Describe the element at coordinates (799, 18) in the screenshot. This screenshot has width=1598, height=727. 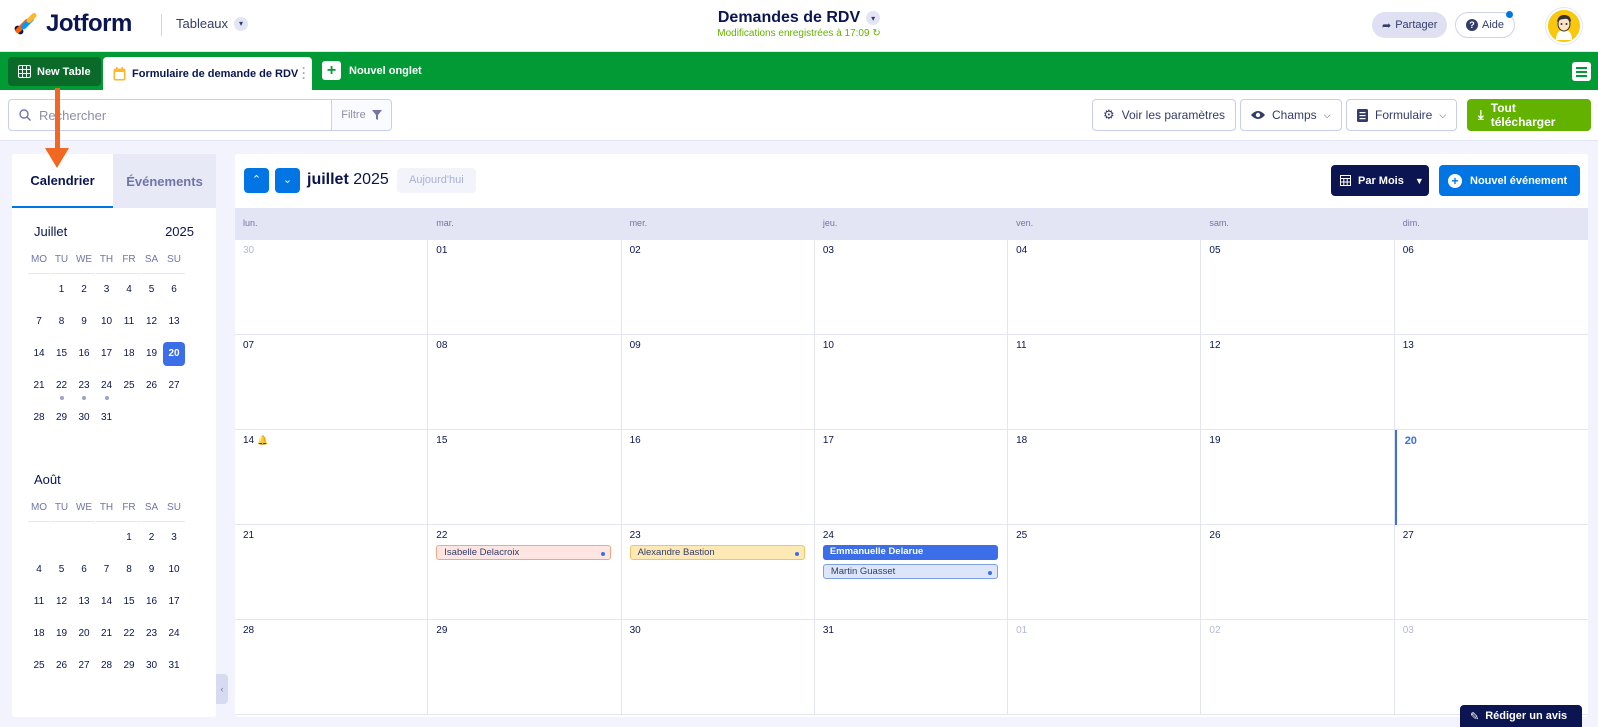
I see `document-title: Demandes de RDV ▾` at that location.